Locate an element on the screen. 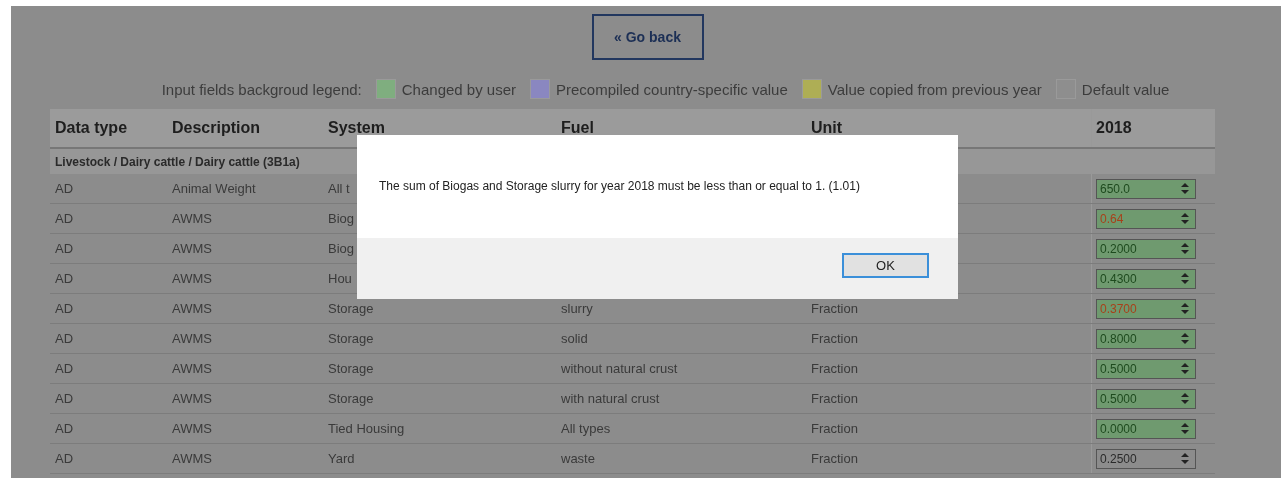  number-input: 650.0 is located at coordinates (1146, 188).